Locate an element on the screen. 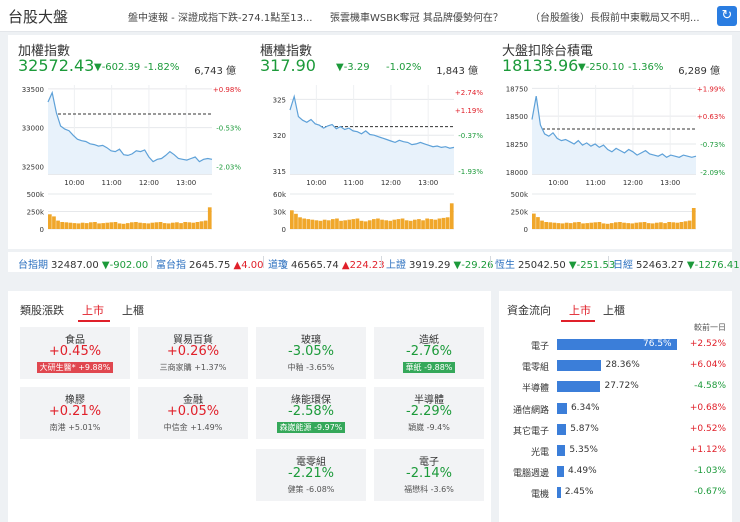  y-tick-label: 18750 is located at coordinates (517, 89).